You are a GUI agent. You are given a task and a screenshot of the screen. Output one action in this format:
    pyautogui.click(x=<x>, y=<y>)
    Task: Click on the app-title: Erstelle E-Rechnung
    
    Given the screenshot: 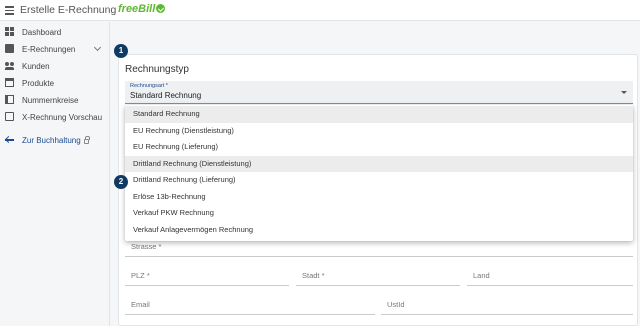 What is the action you would take?
    pyautogui.click(x=68, y=10)
    